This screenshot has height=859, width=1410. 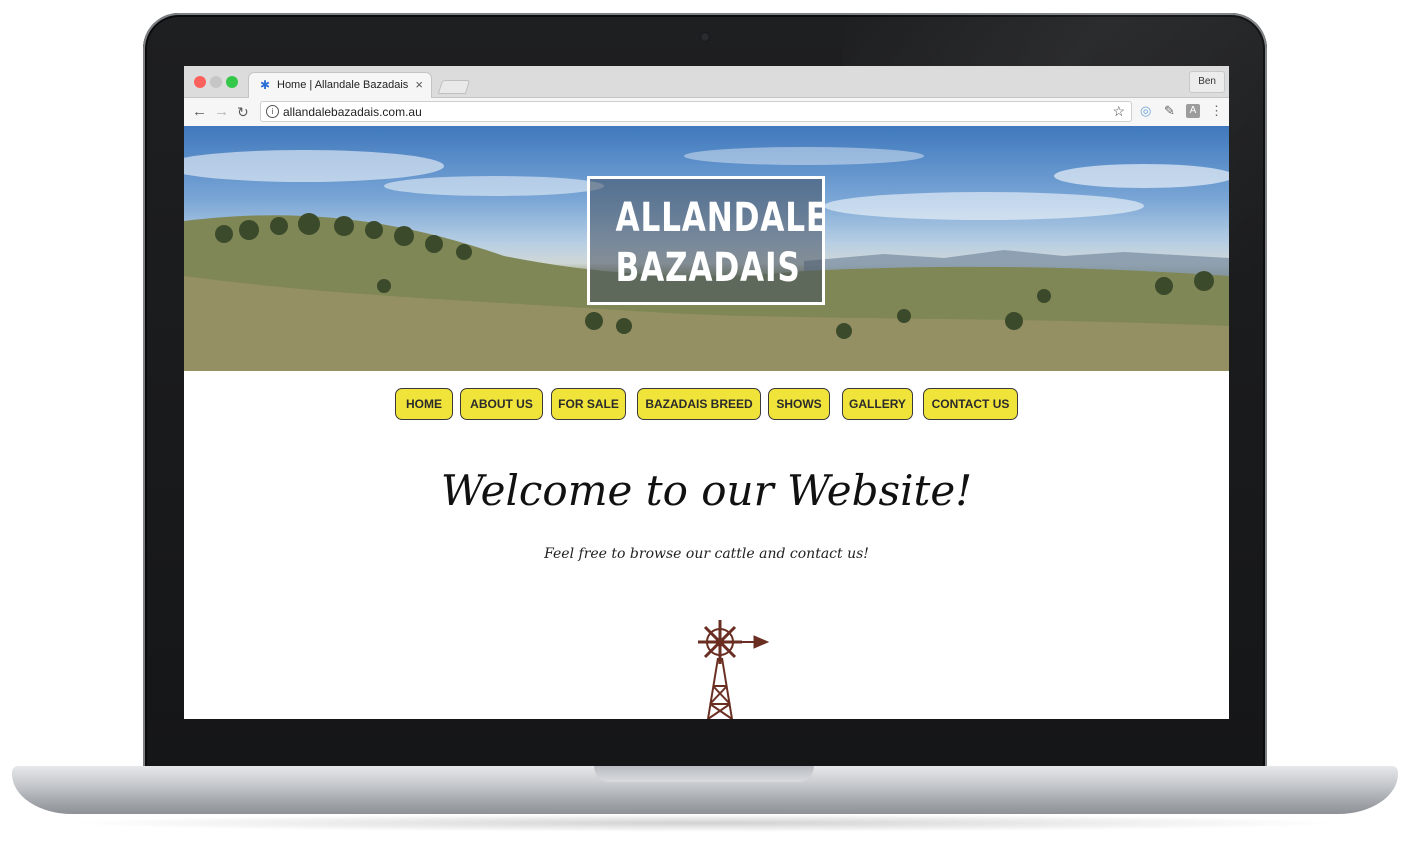 I want to click on extension-icon: ◎, so click(x=1145, y=111).